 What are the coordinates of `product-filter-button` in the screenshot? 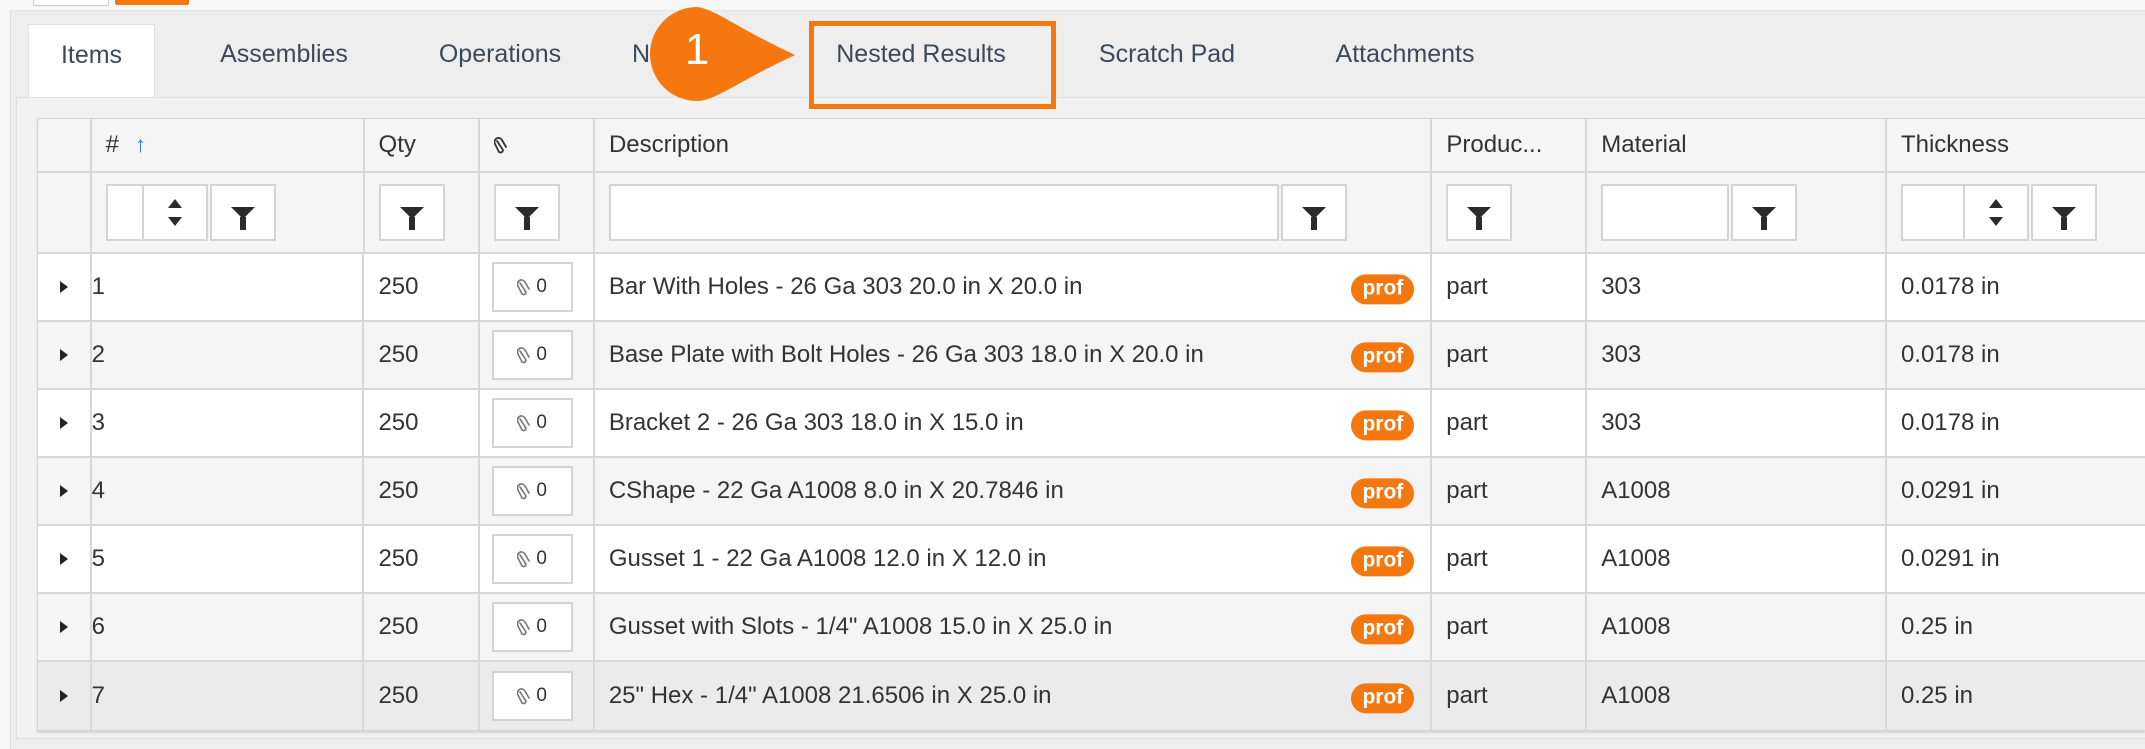 It's located at (1479, 212).